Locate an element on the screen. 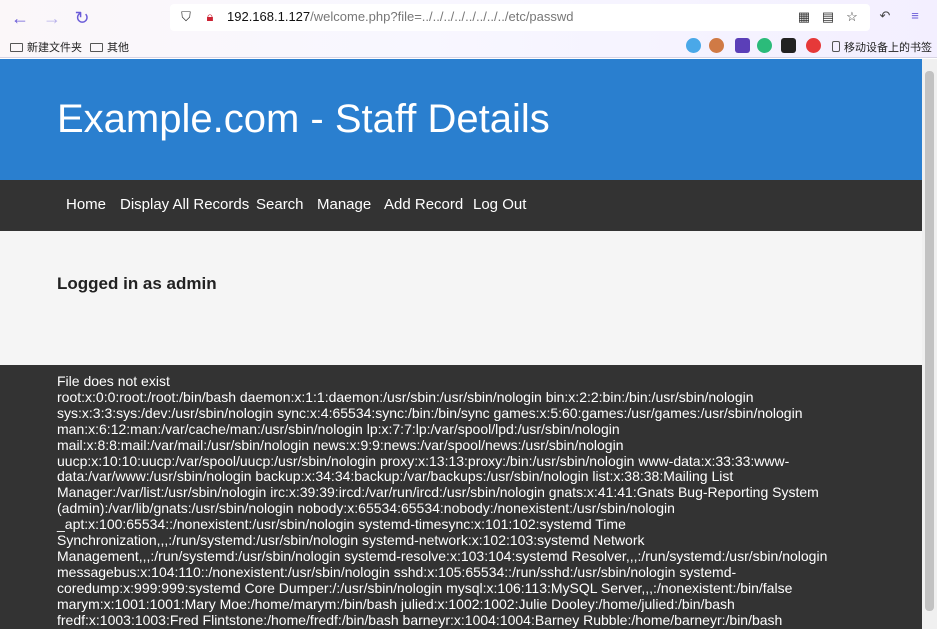  nav-log-out: Log Out is located at coordinates (499, 204).